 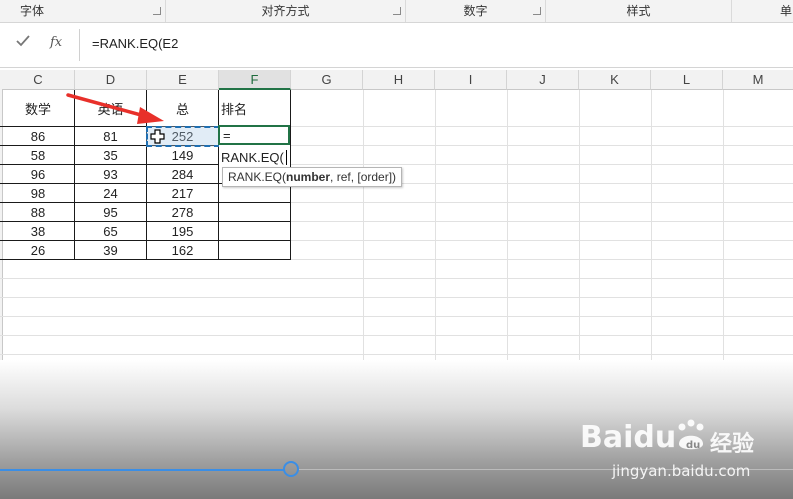 I want to click on cell: 217, so click(x=182, y=193).